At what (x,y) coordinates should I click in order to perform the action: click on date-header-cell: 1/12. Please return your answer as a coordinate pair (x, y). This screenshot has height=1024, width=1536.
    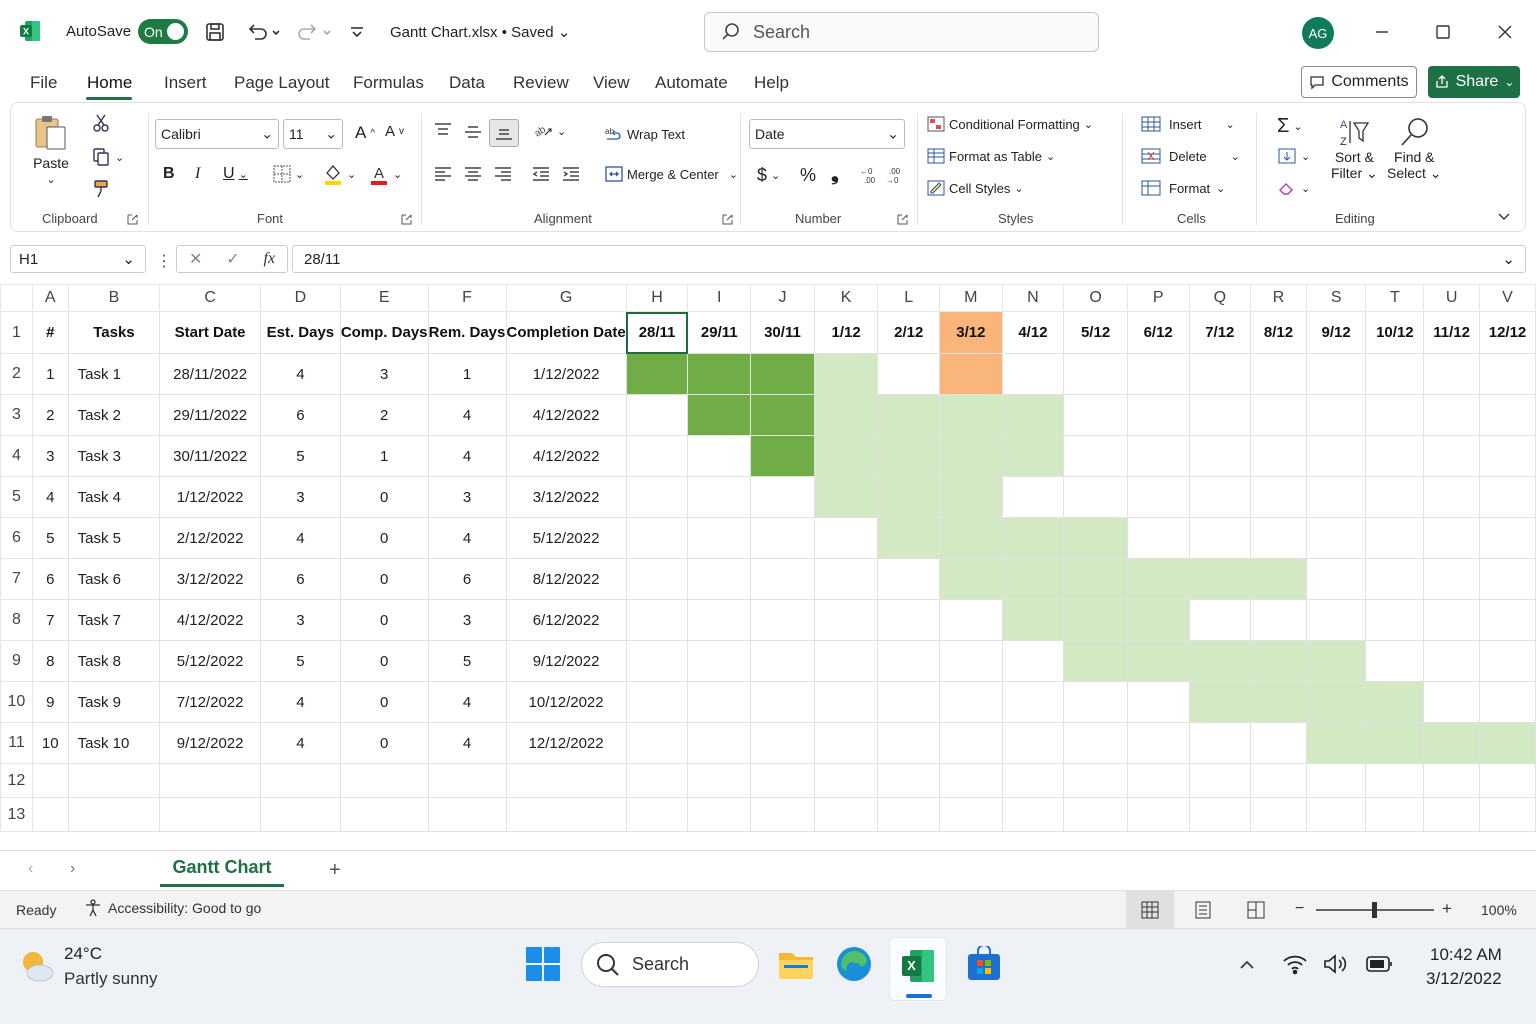
    Looking at the image, I should click on (846, 332).